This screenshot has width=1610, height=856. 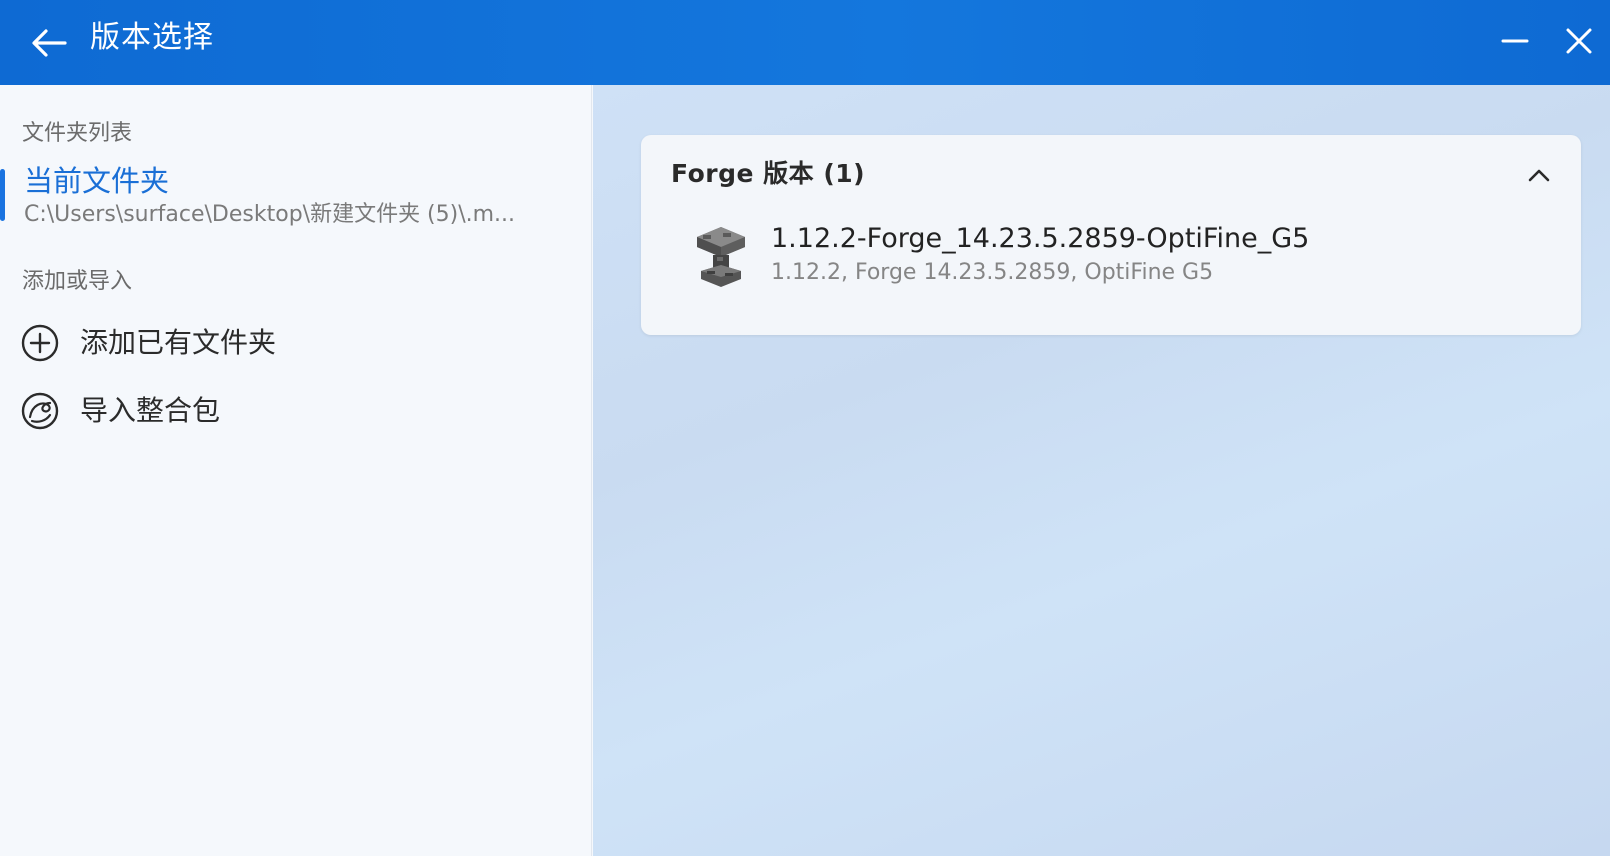 What do you see at coordinates (77, 281) in the screenshot?
I see `add-import-label: 添加或导入` at bounding box center [77, 281].